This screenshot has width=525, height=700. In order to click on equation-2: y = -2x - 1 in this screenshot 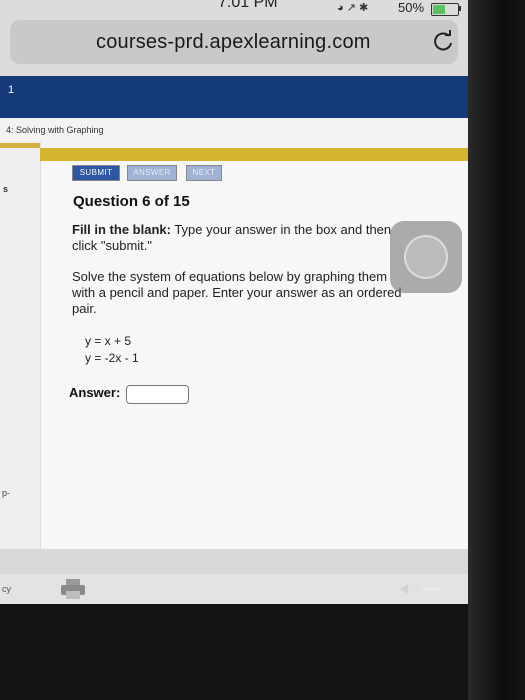, I will do `click(112, 358)`.